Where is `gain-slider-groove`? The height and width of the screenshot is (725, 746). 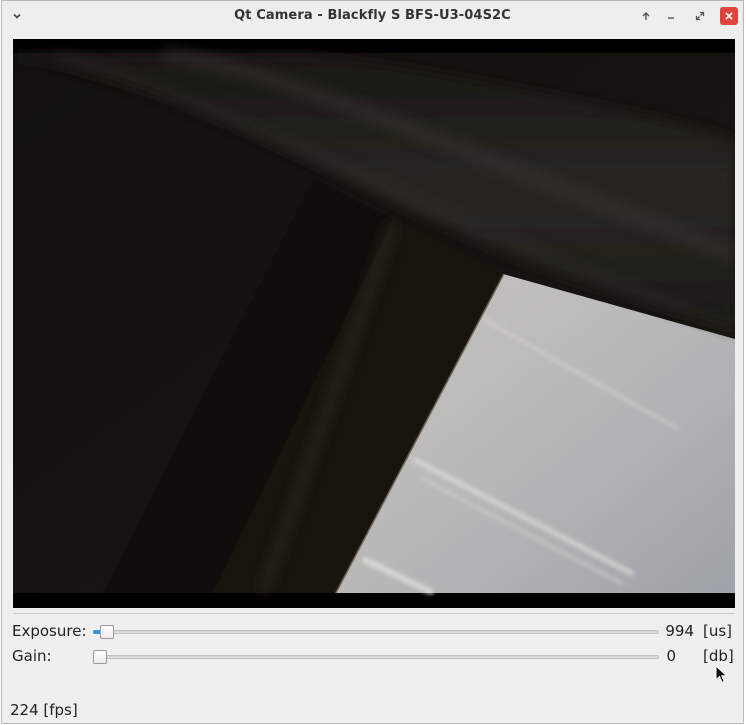 gain-slider-groove is located at coordinates (376, 657).